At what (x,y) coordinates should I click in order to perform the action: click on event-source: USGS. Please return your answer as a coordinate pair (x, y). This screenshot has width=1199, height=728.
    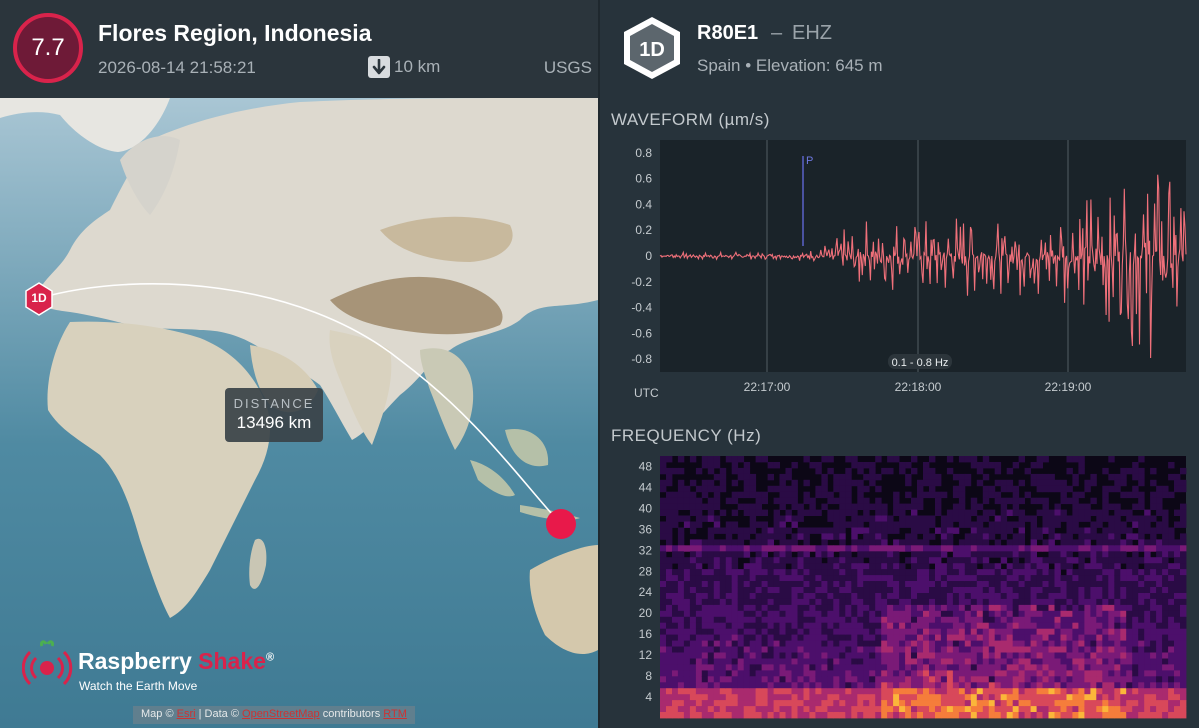
    Looking at the image, I should click on (568, 68).